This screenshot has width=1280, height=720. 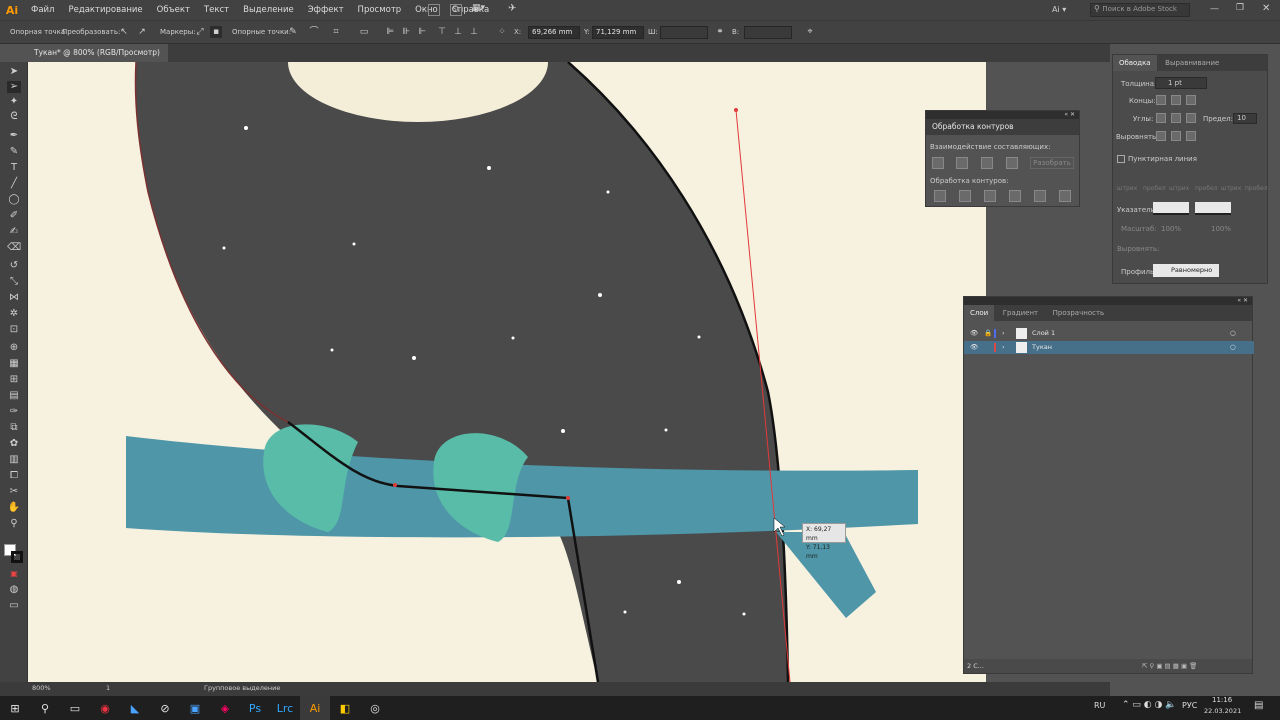 What do you see at coordinates (14, 102) in the screenshot?
I see `magic-wand-icon: ✦` at bounding box center [14, 102].